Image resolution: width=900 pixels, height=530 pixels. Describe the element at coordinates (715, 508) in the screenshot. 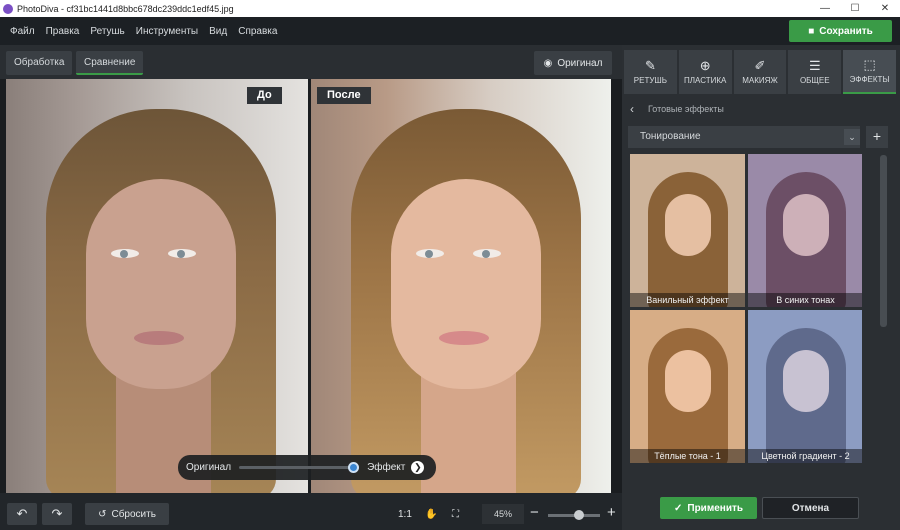

I see `apply-button-label: Применить` at that location.